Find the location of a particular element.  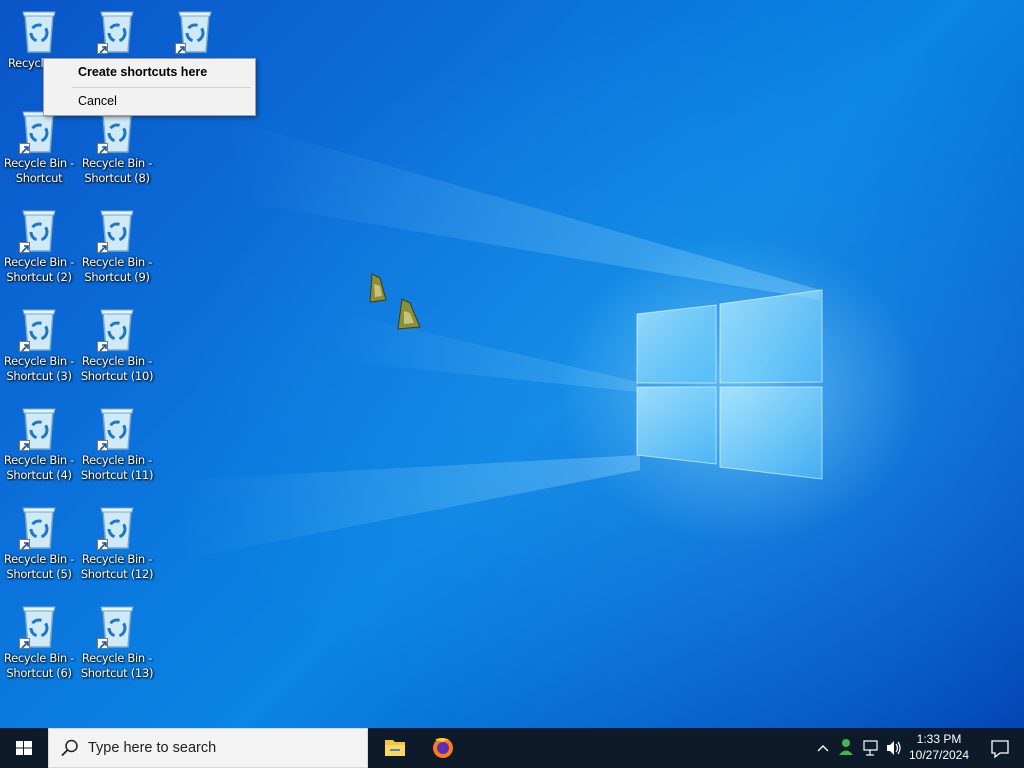

tray-user is located at coordinates (846, 748).